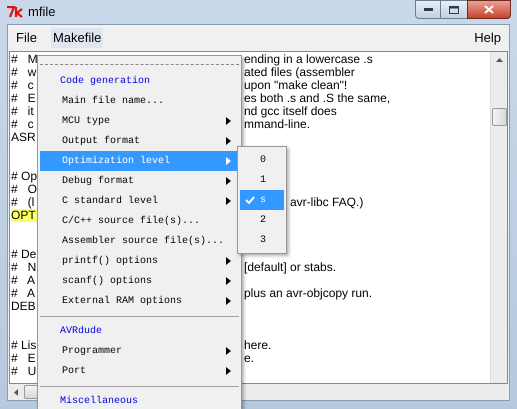  Describe the element at coordinates (290, 111) in the screenshot. I see `code-text: nd gcc itself does` at that location.